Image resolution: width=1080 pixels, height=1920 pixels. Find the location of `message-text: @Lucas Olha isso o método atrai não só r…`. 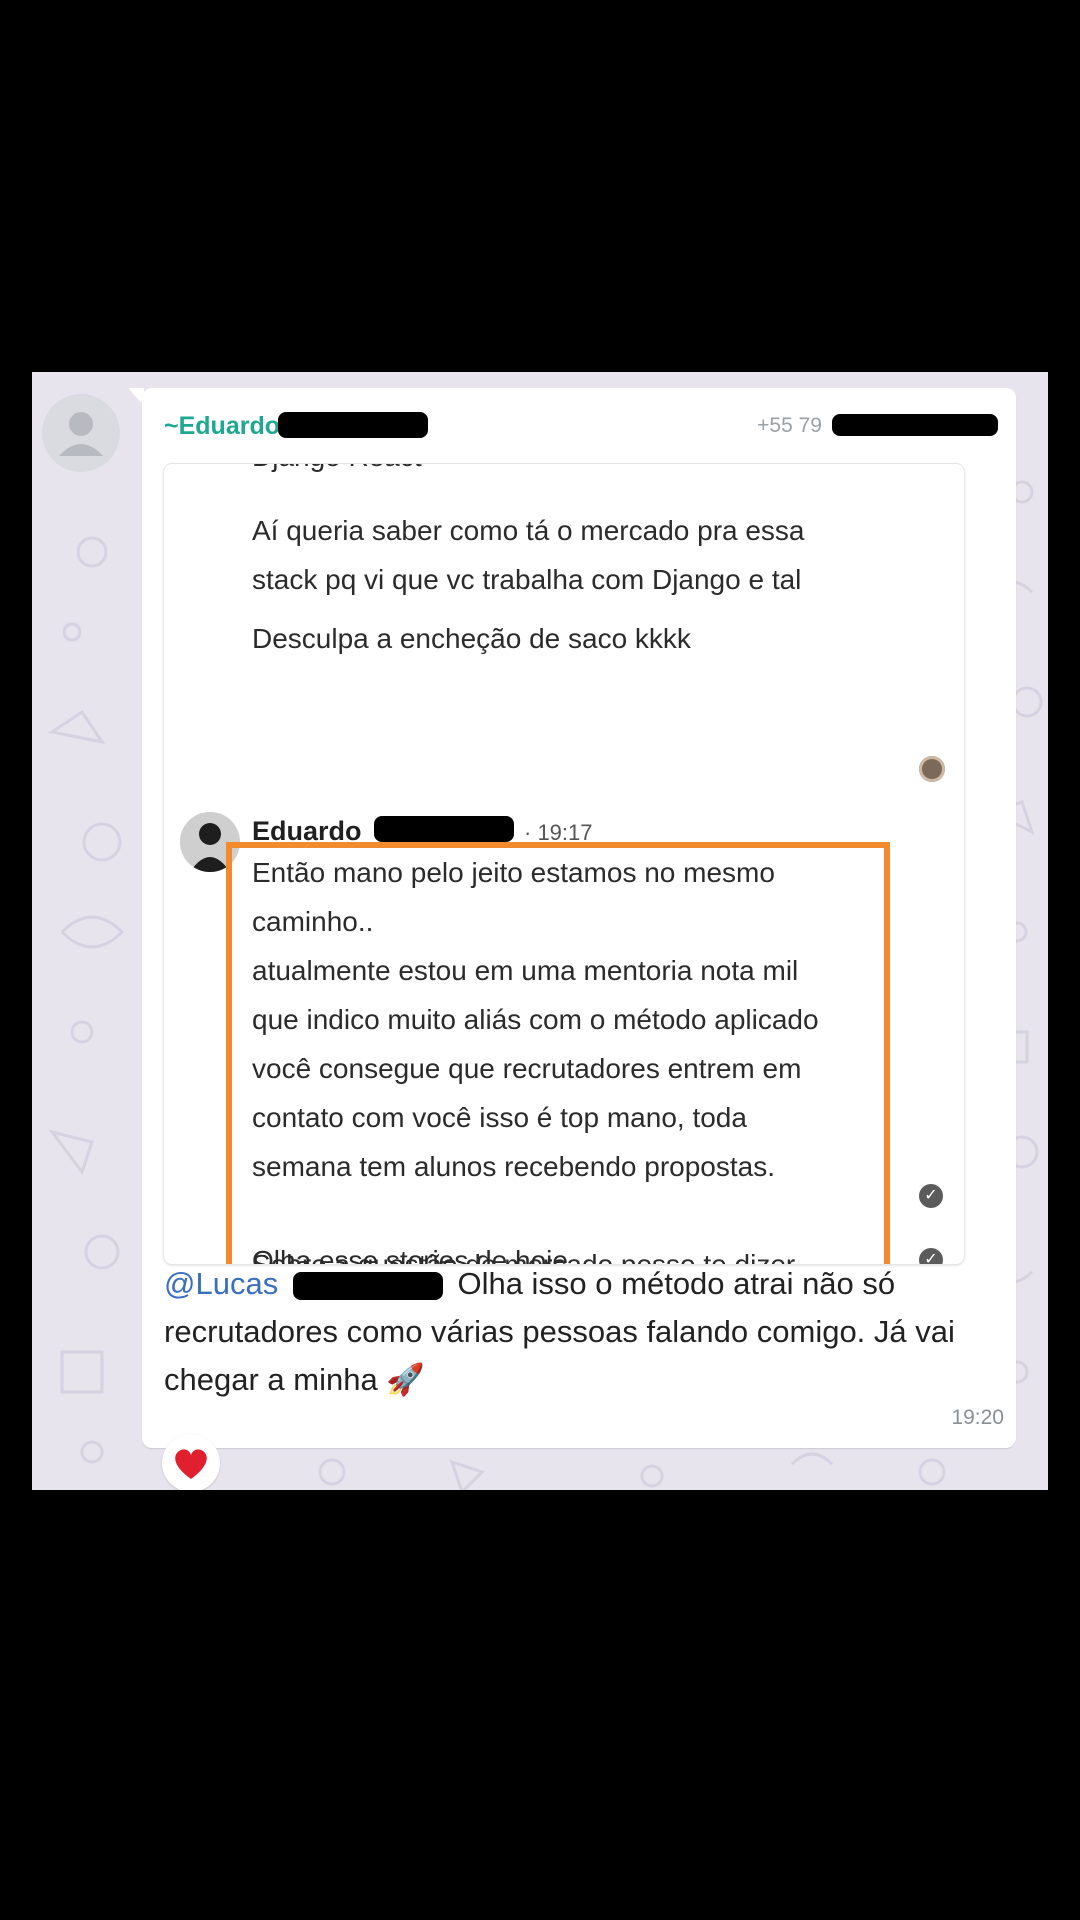

message-text: @Lucas Olha isso o método atrai não só r… is located at coordinates (574, 1332).